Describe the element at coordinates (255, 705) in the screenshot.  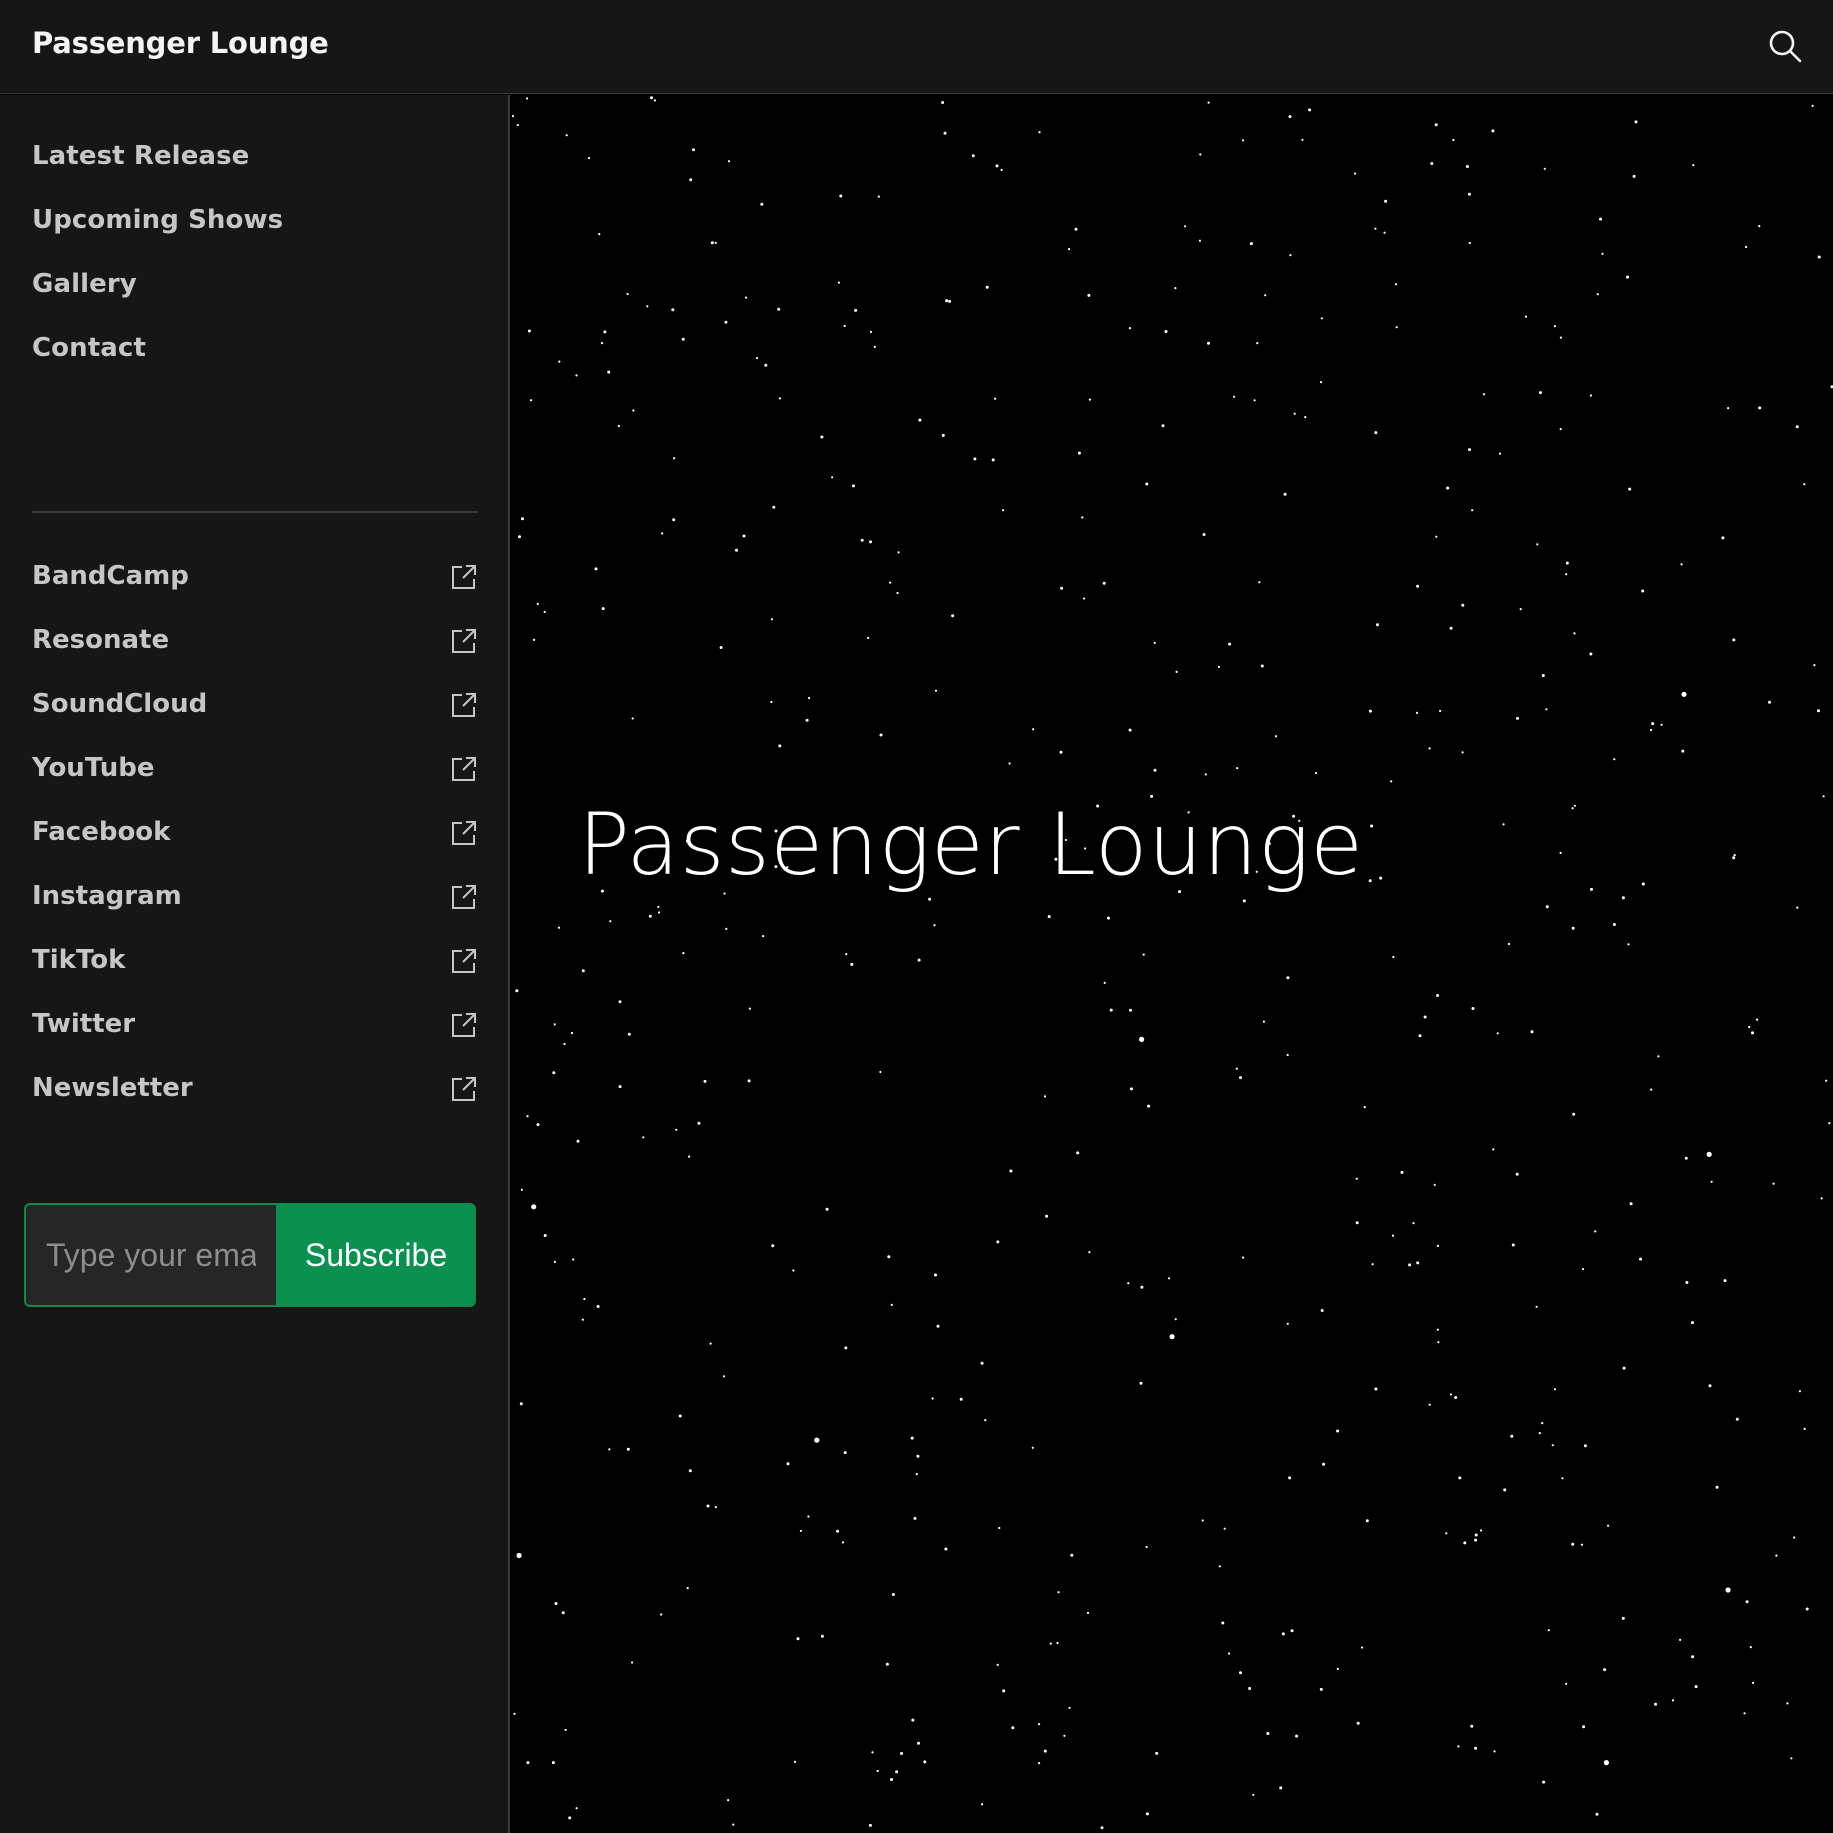
I see `external-link-soundcloud: SoundCloud` at that location.